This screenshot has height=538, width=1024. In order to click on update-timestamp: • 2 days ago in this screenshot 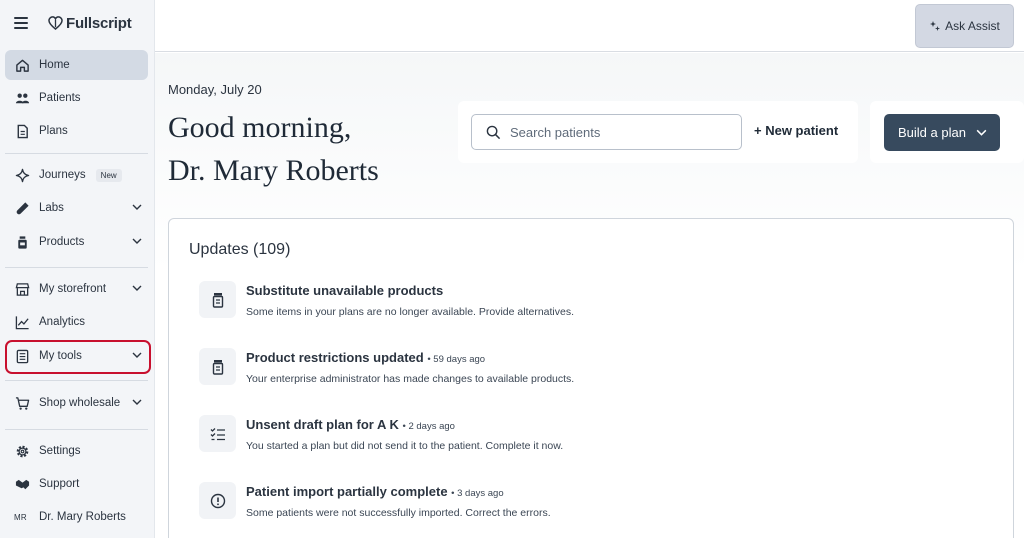, I will do `click(428, 426)`.